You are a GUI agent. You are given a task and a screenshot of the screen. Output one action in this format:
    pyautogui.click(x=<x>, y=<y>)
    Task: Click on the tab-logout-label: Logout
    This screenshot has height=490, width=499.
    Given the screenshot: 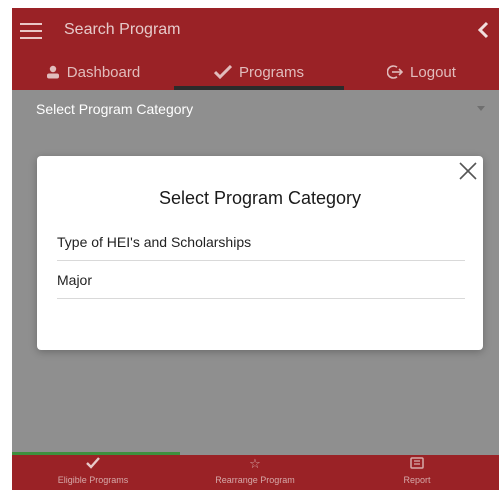 What is the action you would take?
    pyautogui.click(x=433, y=72)
    